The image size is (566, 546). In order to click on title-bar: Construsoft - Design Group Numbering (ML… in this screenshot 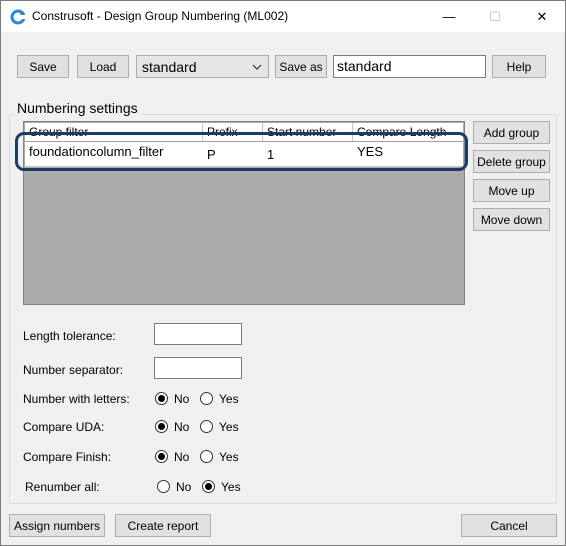, I will do `click(283, 16)`.